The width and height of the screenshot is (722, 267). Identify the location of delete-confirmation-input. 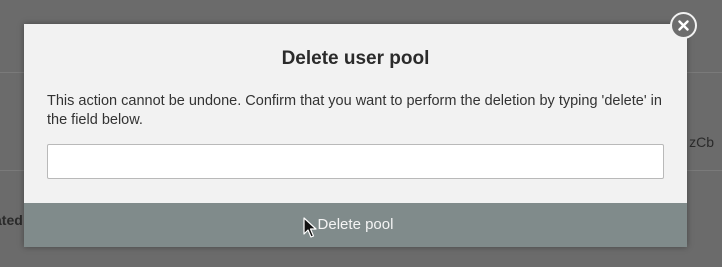
(355, 161).